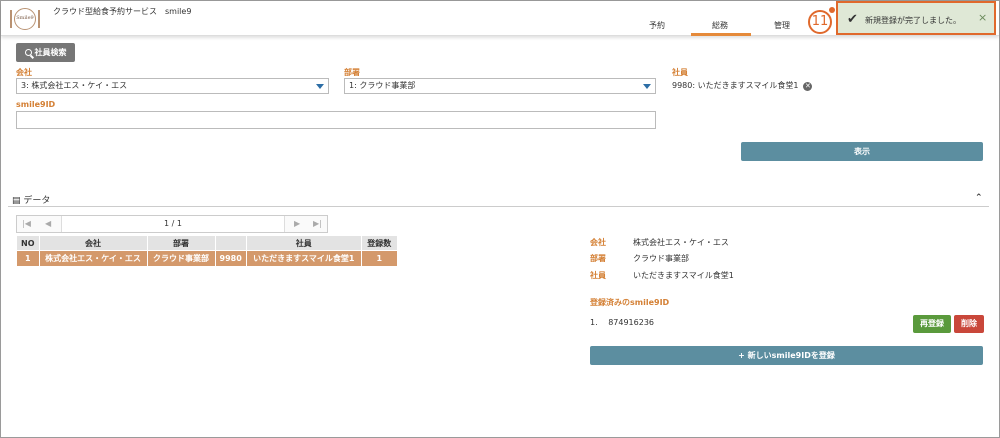 The image size is (1000, 438). What do you see at coordinates (297, 223) in the screenshot?
I see `next-page-icon: ▶` at bounding box center [297, 223].